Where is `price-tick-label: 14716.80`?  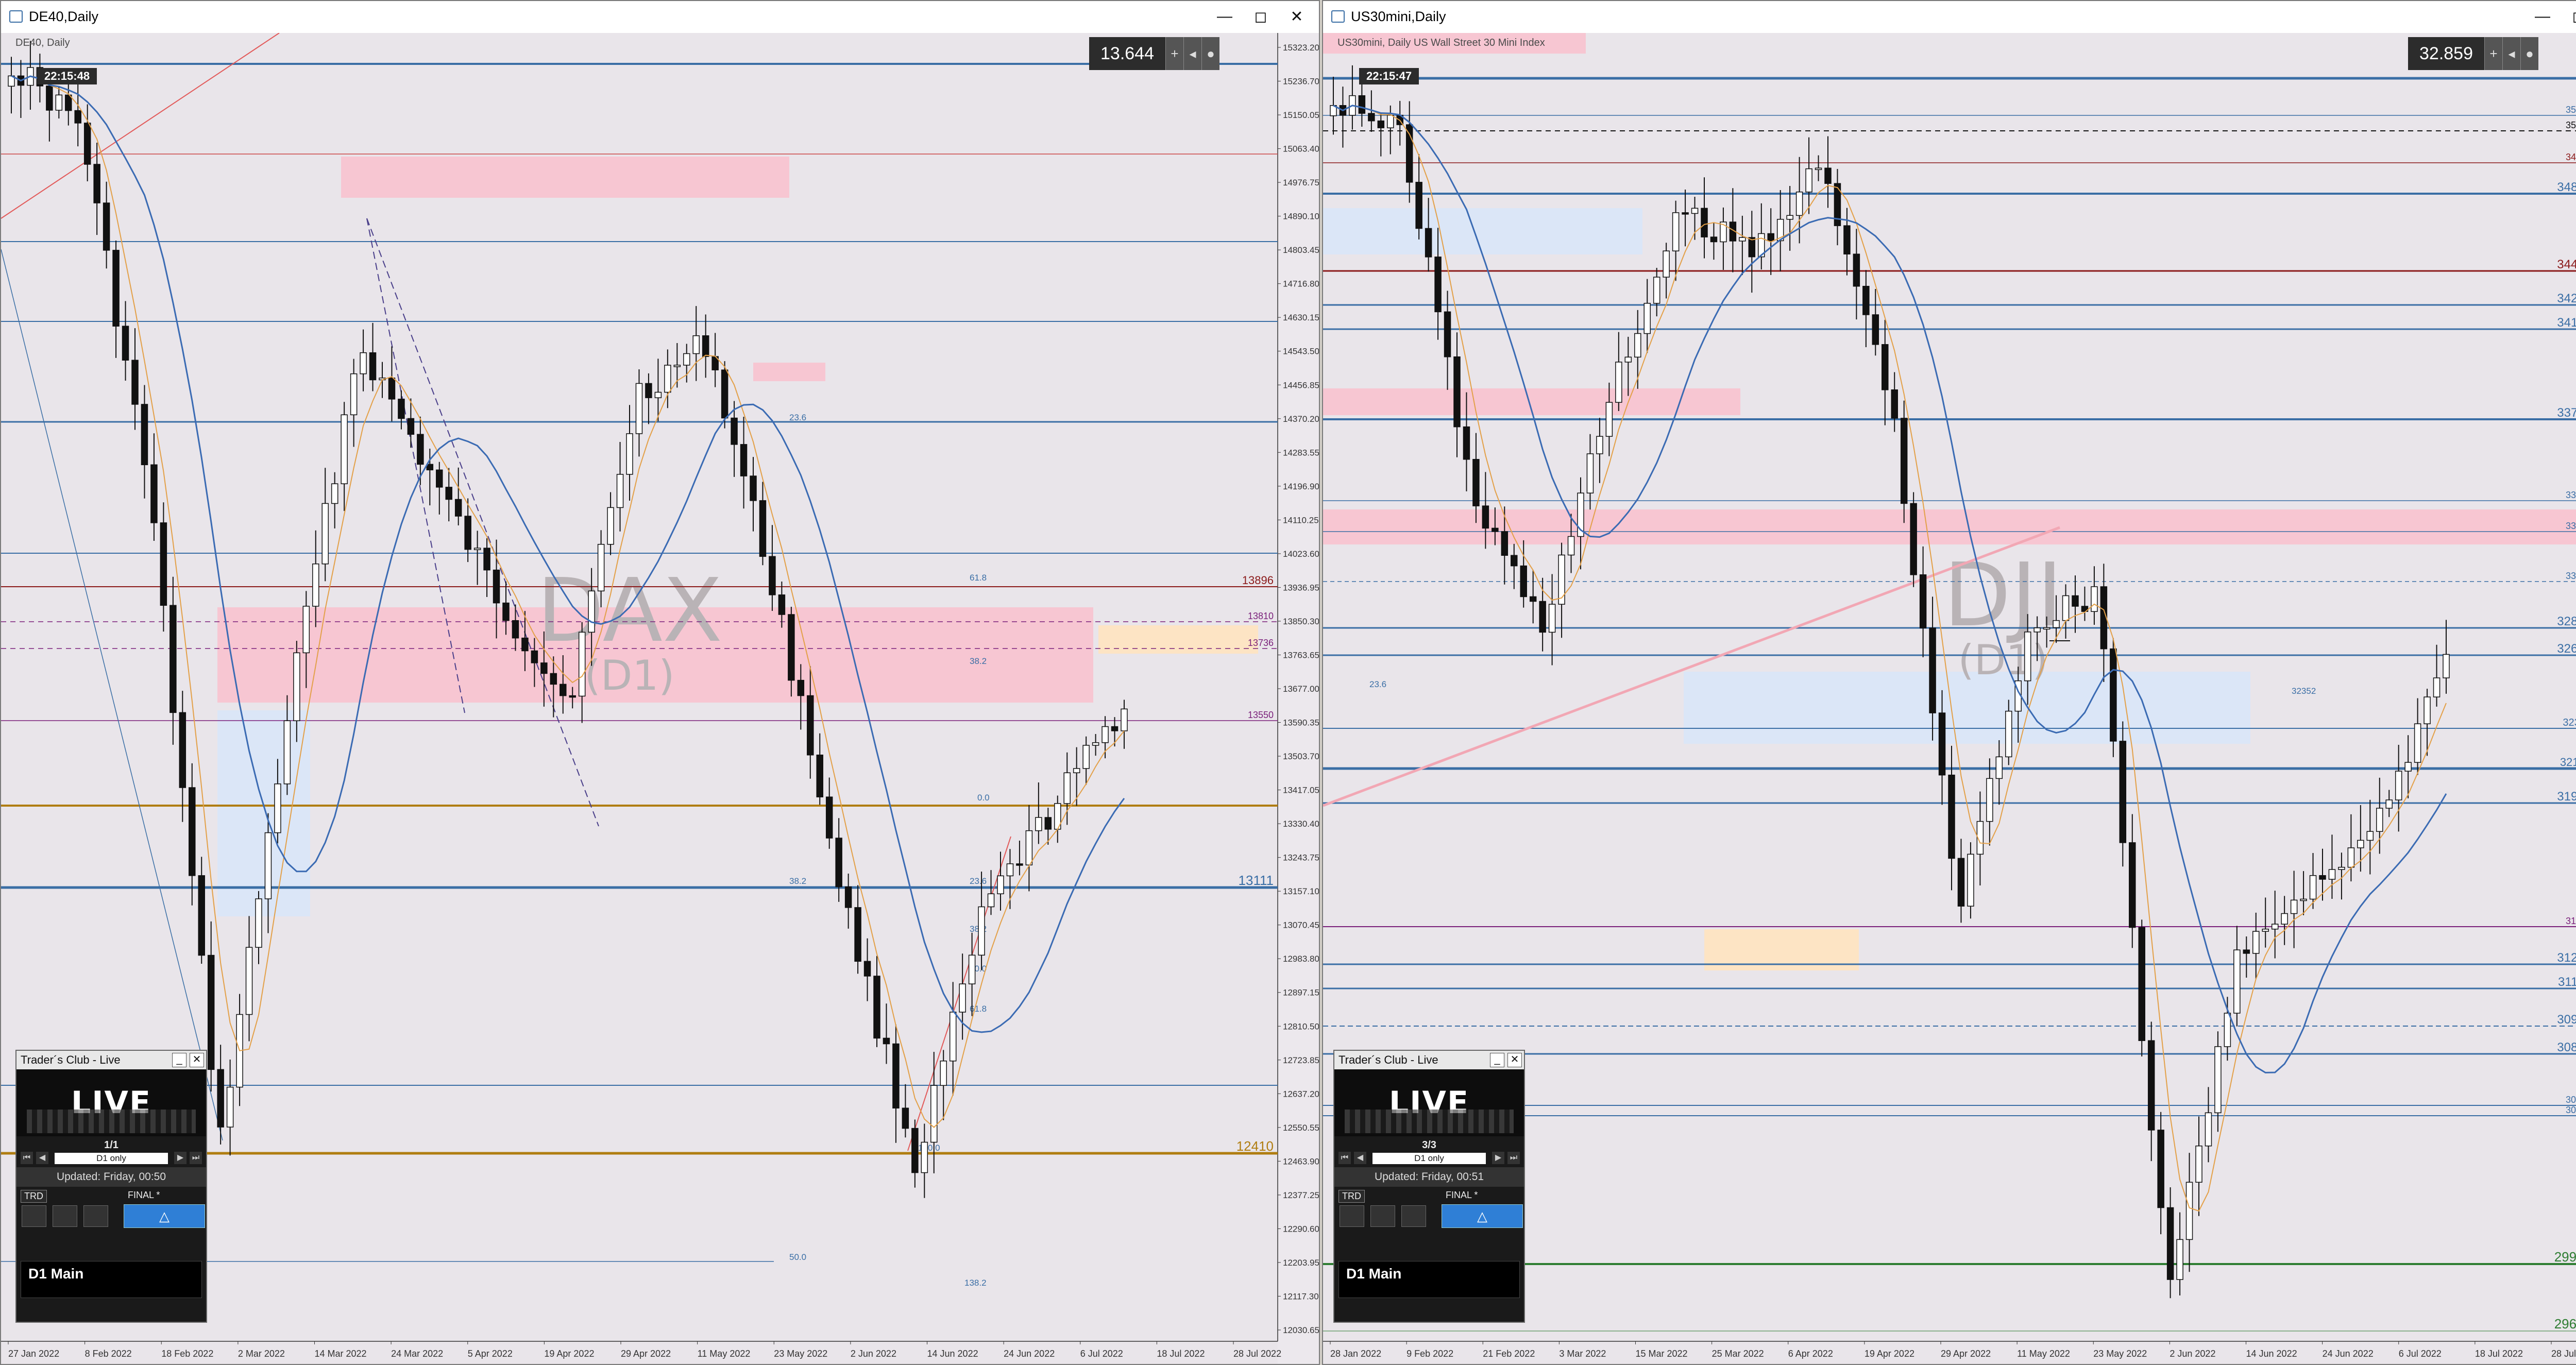 price-tick-label: 14716.80 is located at coordinates (1301, 284).